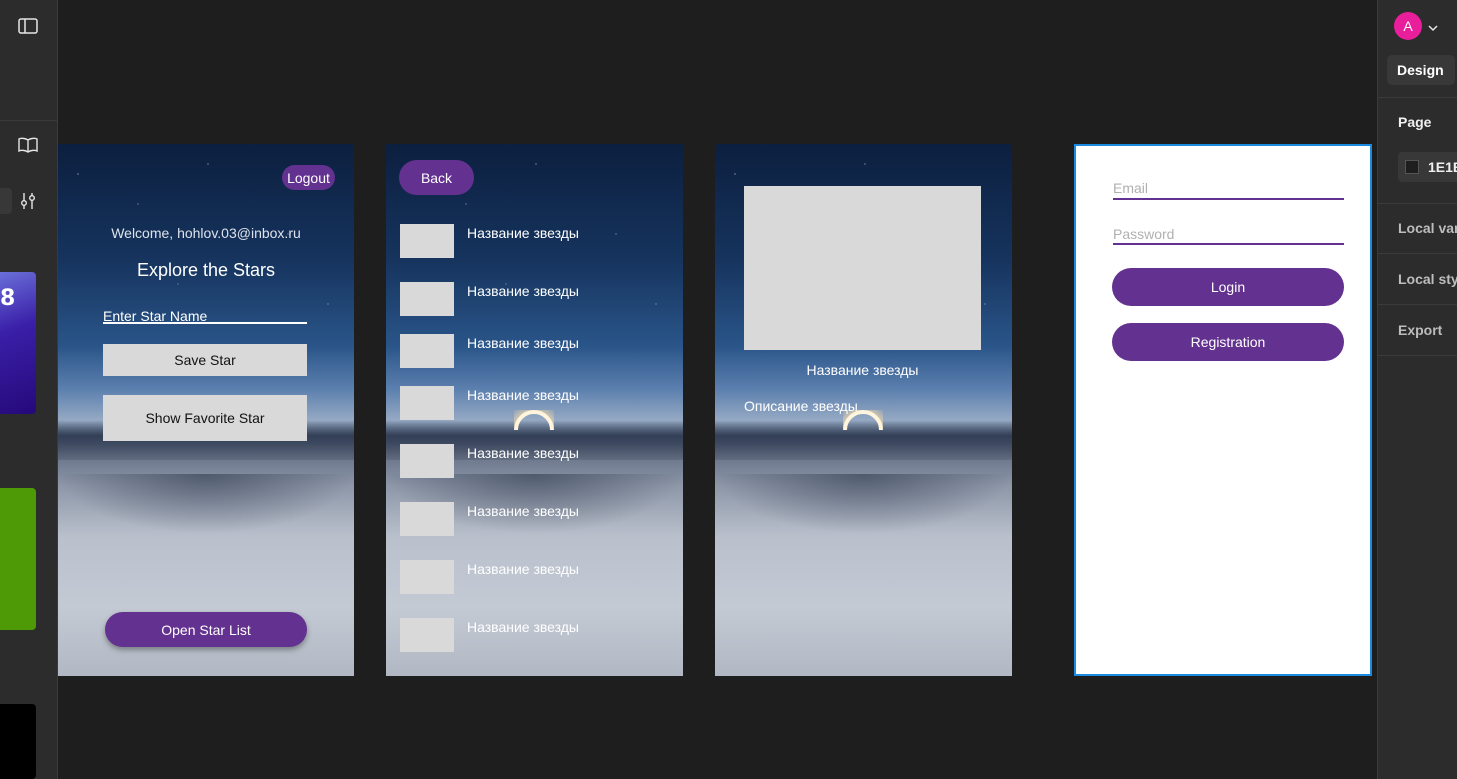  Describe the element at coordinates (1442, 167) in the screenshot. I see `page-color-value: 1E1E` at that location.